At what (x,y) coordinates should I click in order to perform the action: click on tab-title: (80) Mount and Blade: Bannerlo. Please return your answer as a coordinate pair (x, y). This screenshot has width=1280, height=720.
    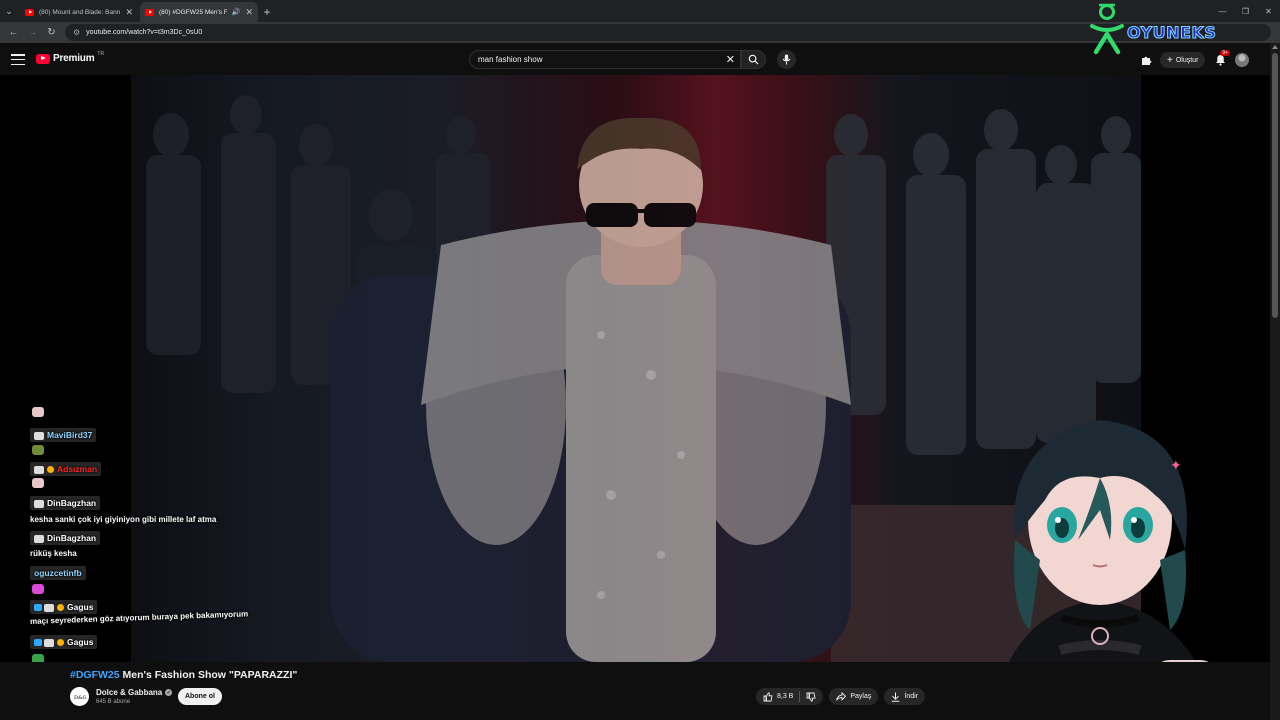
    Looking at the image, I should click on (80, 12).